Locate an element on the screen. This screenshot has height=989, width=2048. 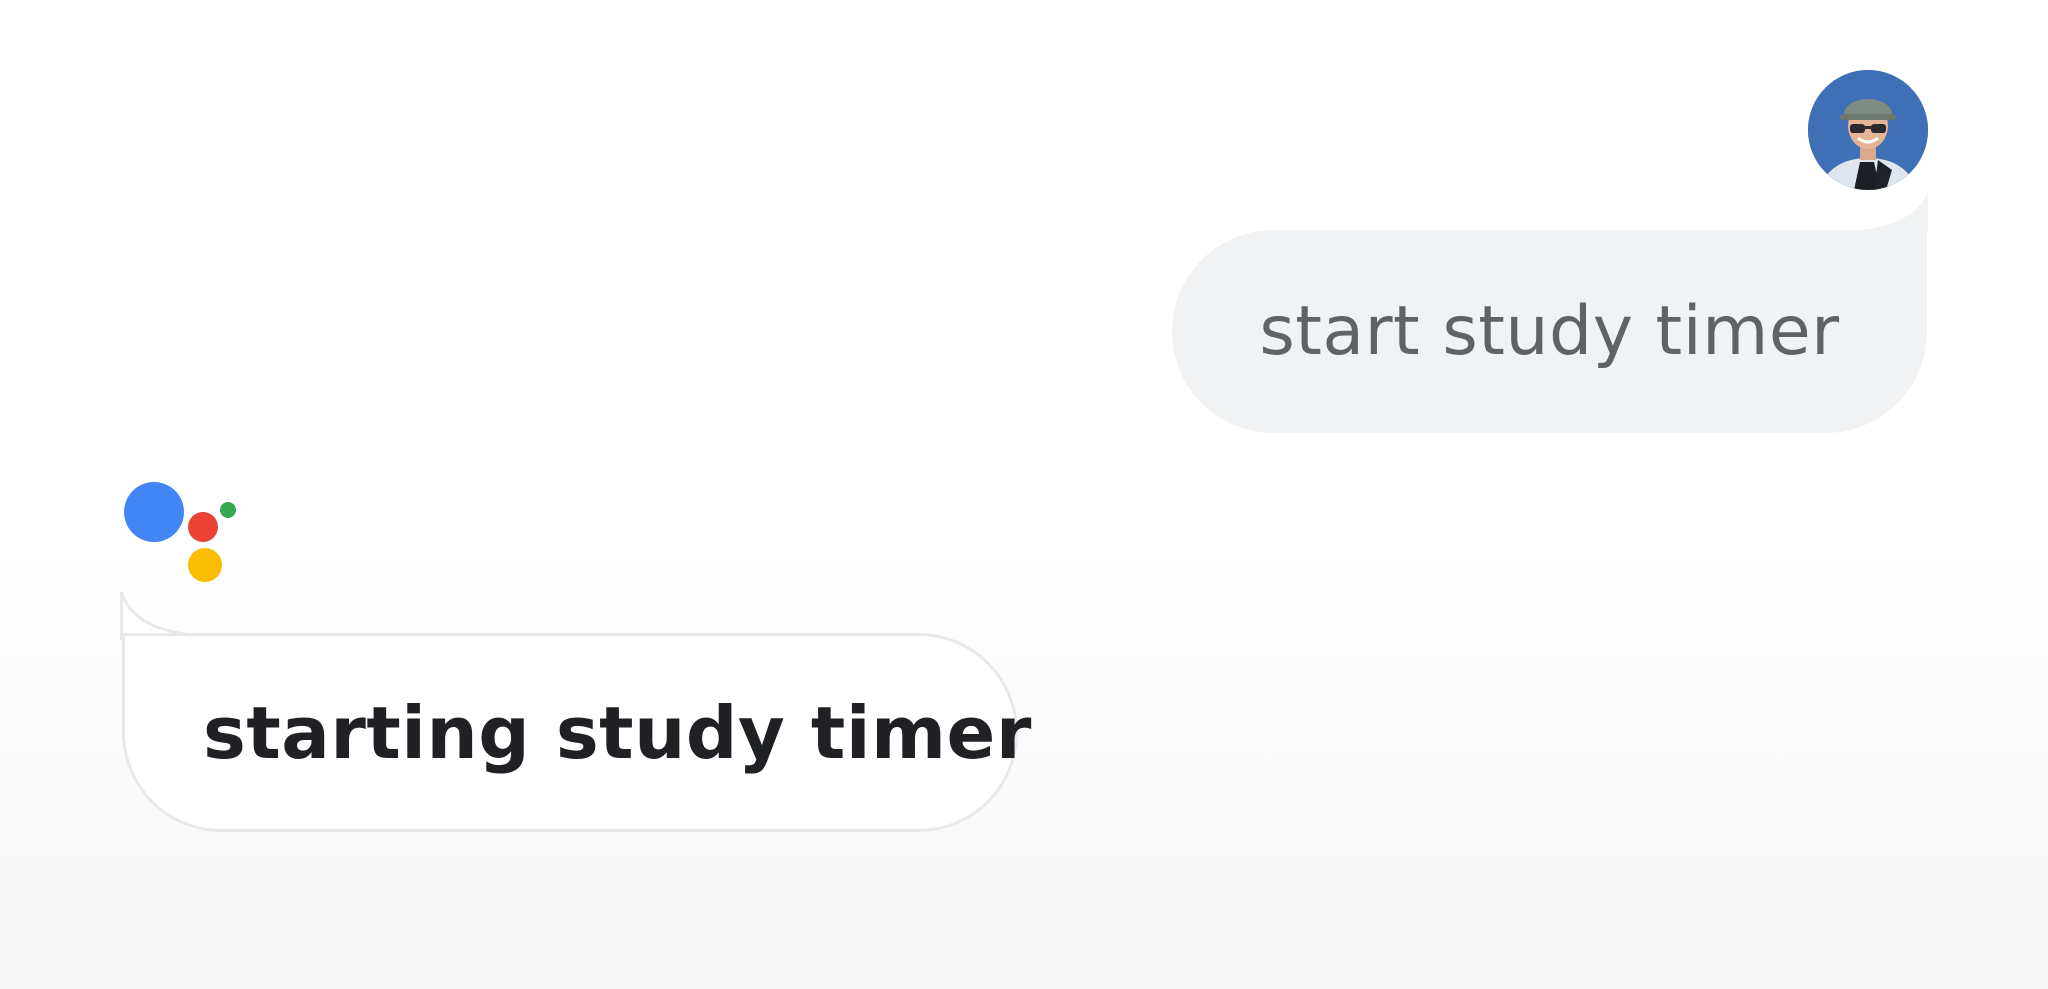
assistant-message-bubble: starting study timer is located at coordinates (576, 732).